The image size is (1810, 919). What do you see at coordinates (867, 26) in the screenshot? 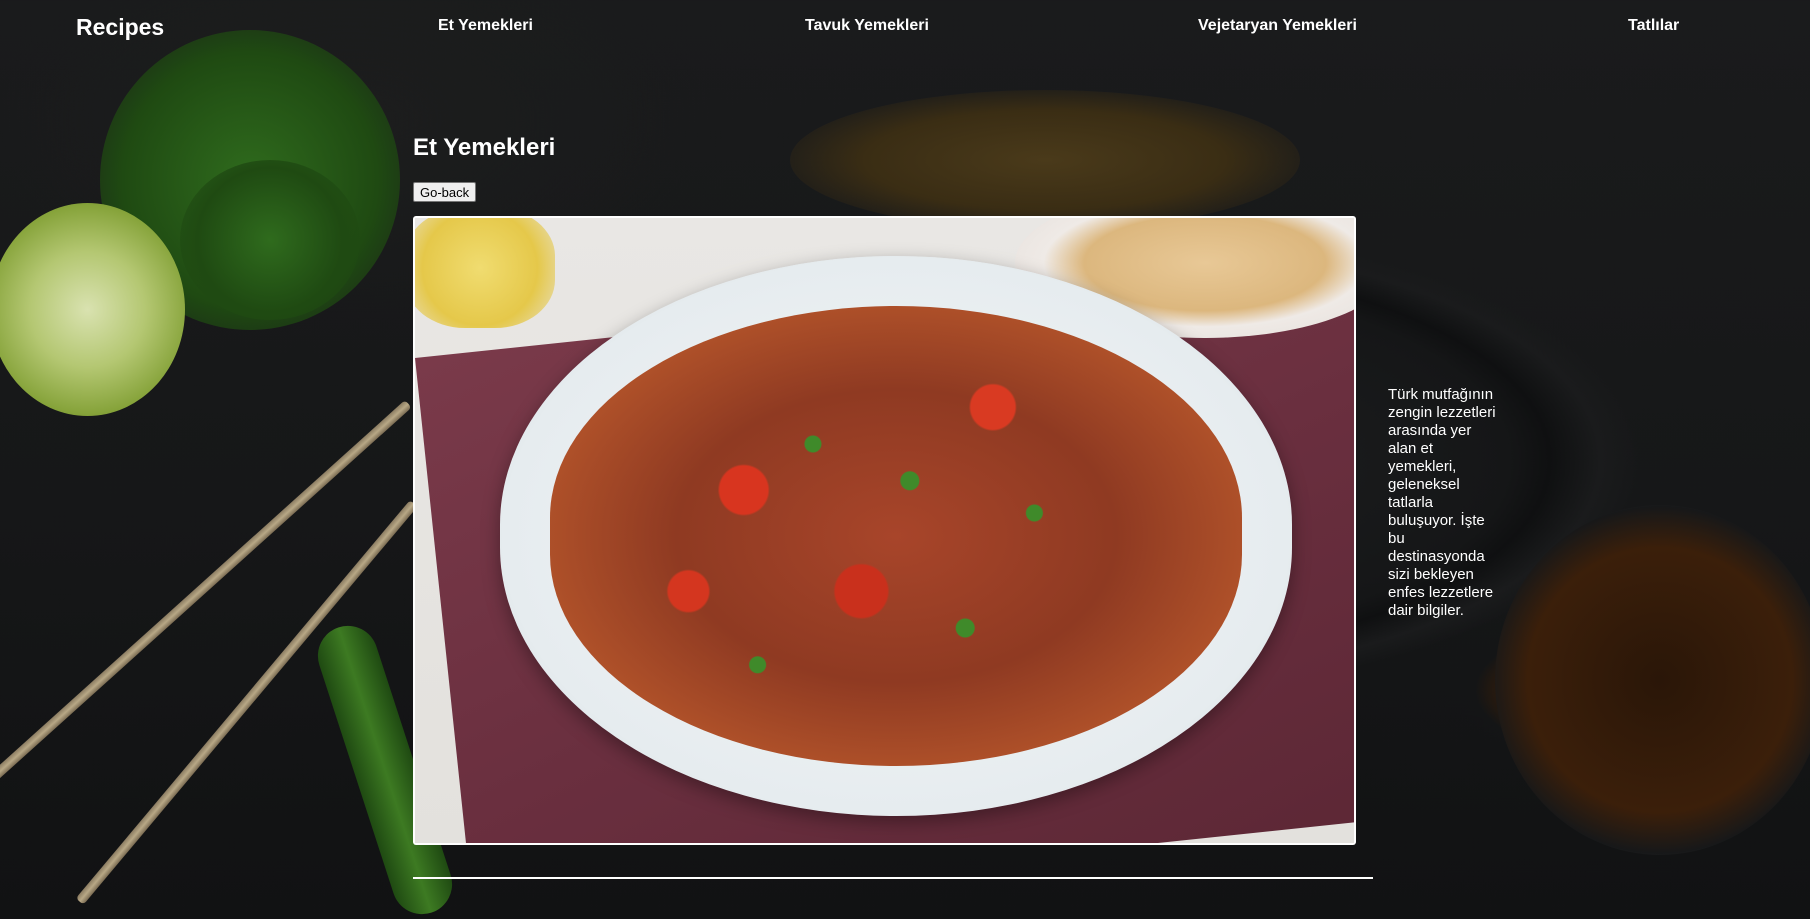
I see `nav-link-tavuk-yemekleri: Tavuk Yemekleri` at bounding box center [867, 26].